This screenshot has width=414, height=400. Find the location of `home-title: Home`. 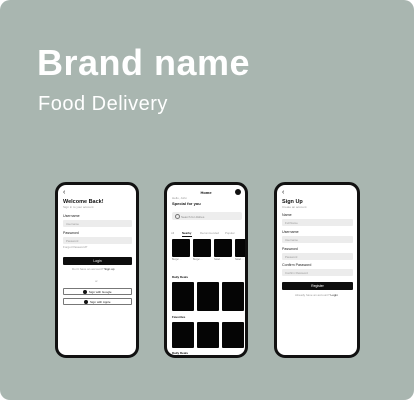

home-title: Home is located at coordinates (206, 192).